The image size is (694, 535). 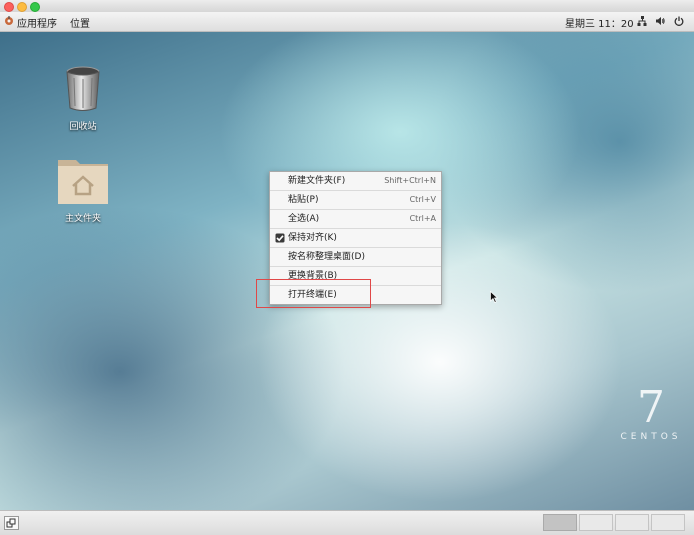 What do you see at coordinates (304, 219) in the screenshot?
I see `menu-item-label: 全选(A)` at bounding box center [304, 219].